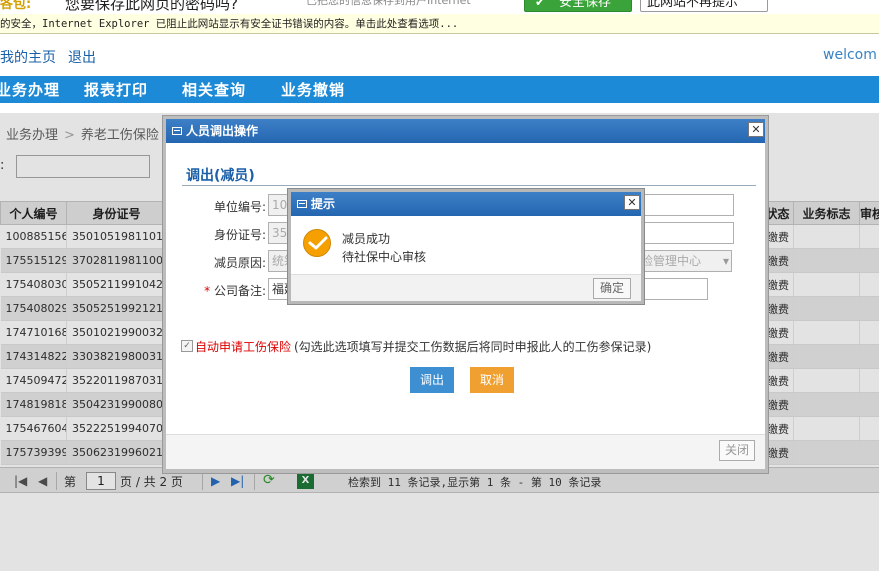  Describe the element at coordinates (28, 57) in the screenshot. I see `home-link: 我的主页` at that location.